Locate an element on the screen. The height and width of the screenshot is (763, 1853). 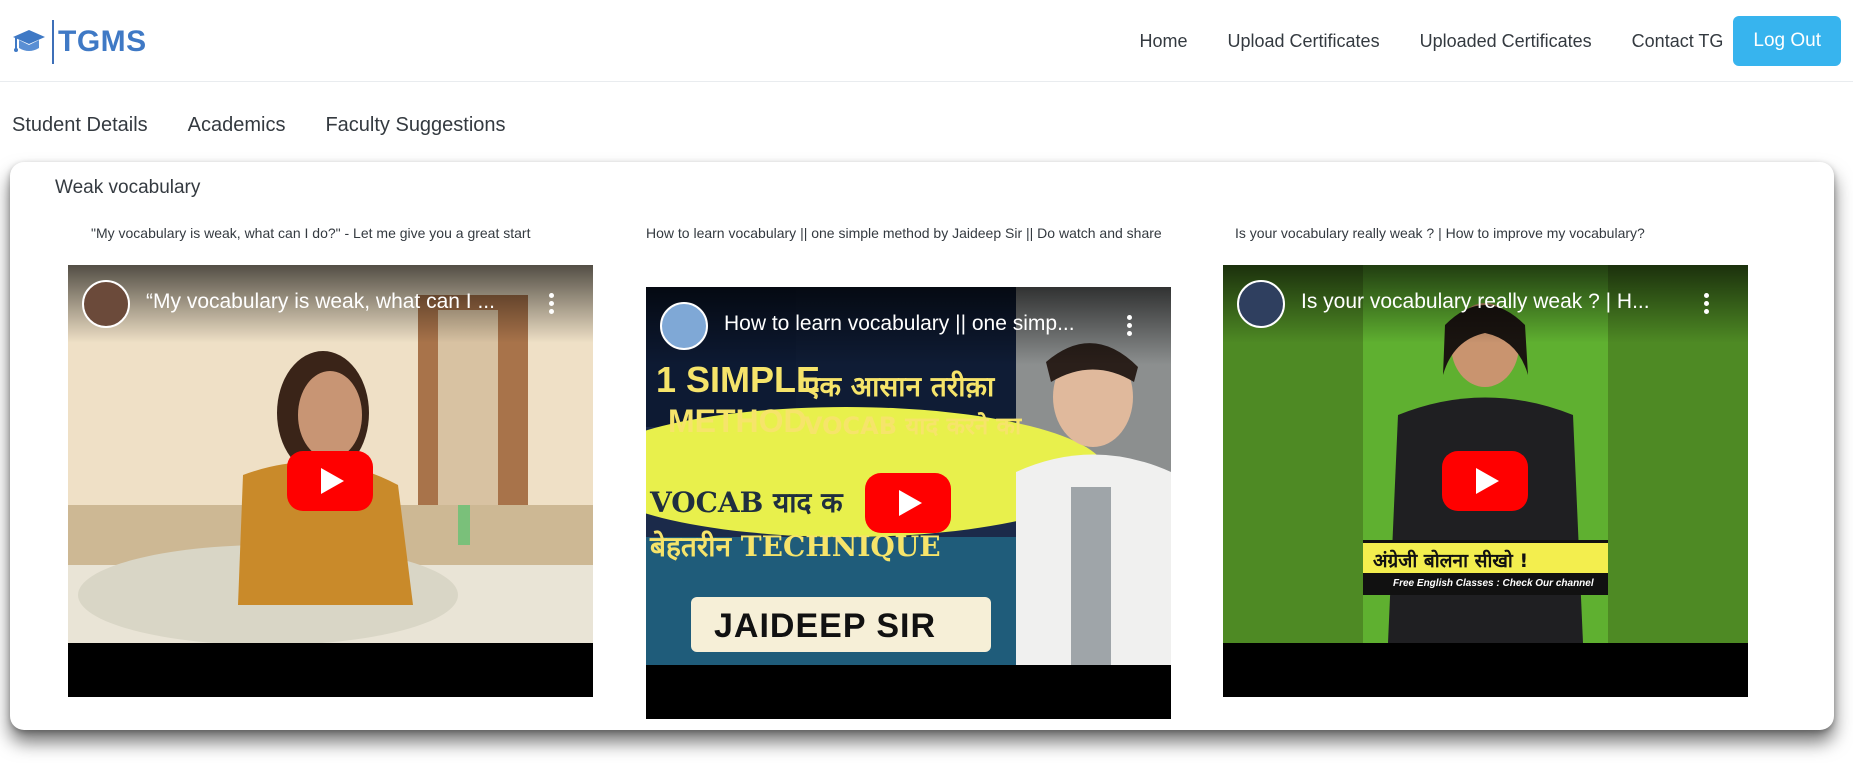
tab-academics: Academics is located at coordinates (237, 125).